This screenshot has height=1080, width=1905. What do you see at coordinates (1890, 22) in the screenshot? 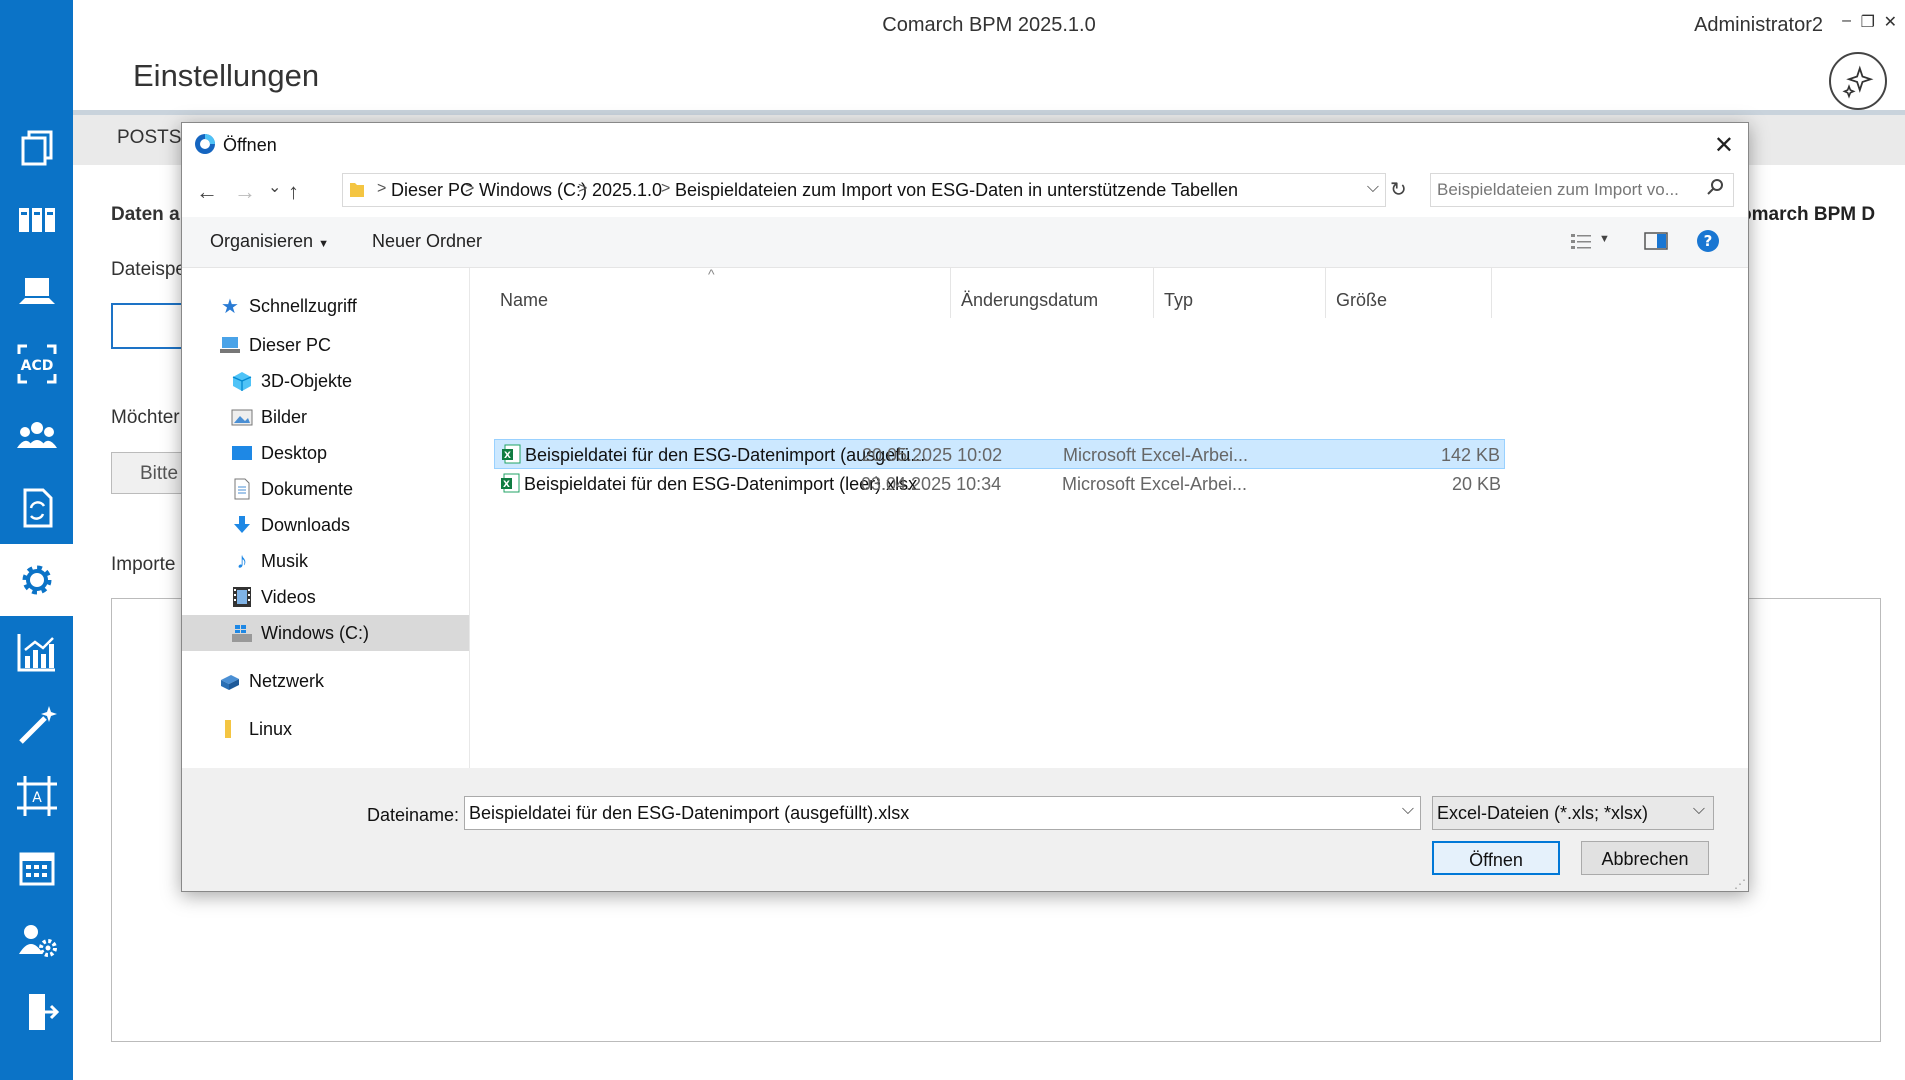
I see `close-app-button: ✕` at bounding box center [1890, 22].